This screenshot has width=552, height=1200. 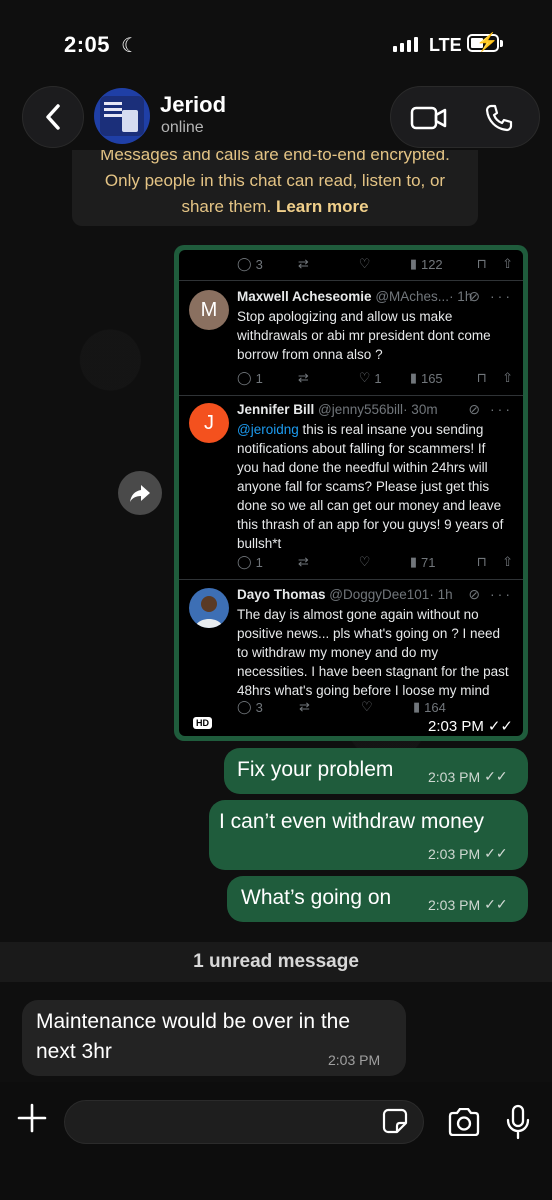 I want to click on tweet-handle: @jenny556bill, so click(x=361, y=409).